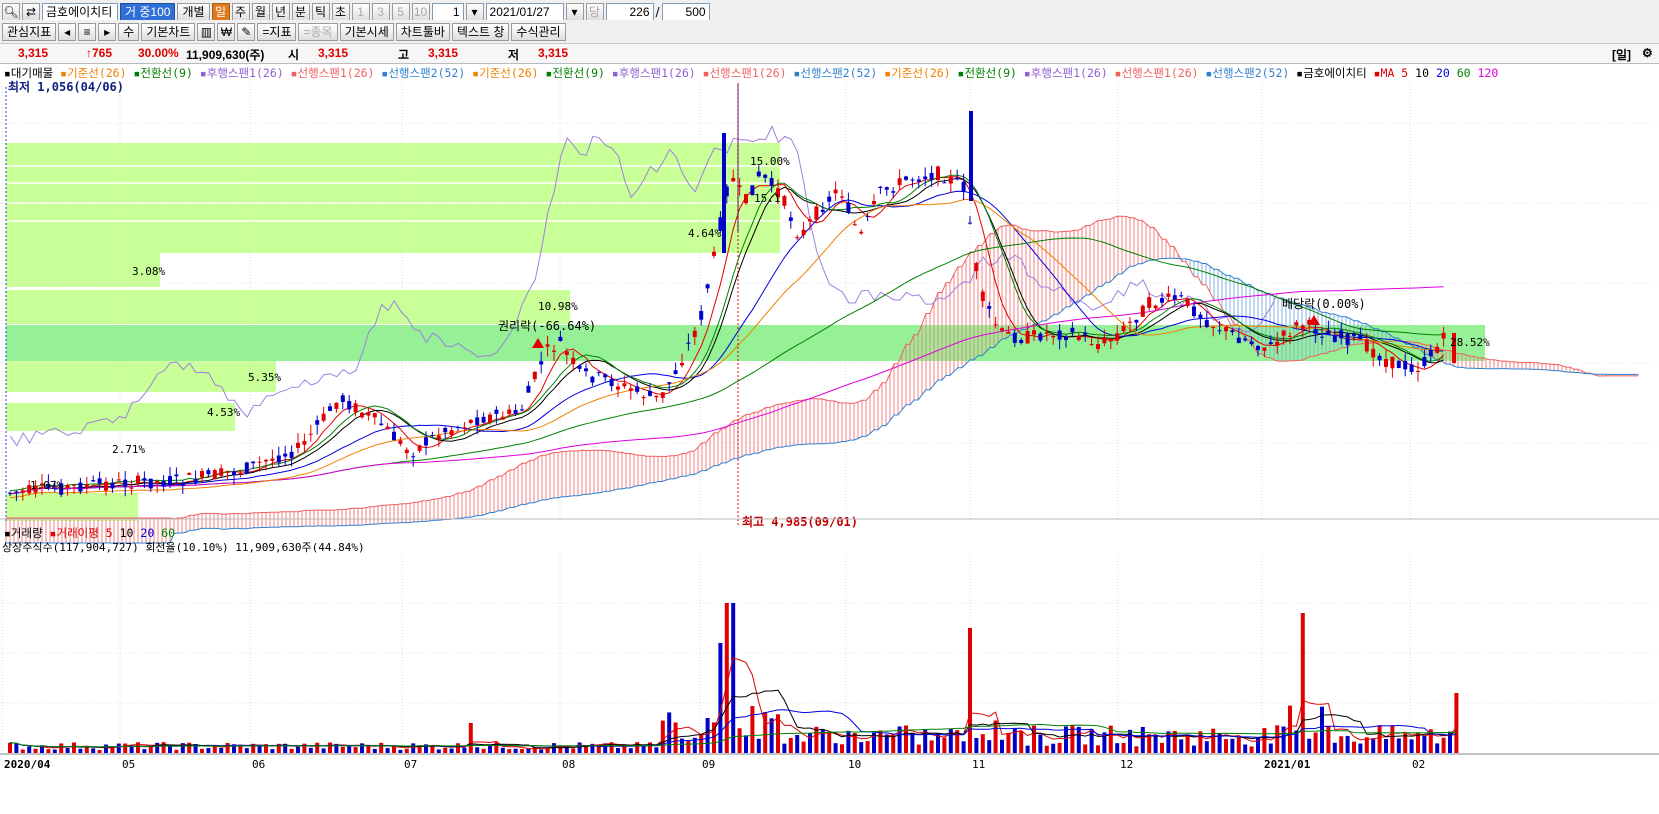  Describe the element at coordinates (1647, 53) in the screenshot. I see `settings-gear-icon: ⚙` at that location.